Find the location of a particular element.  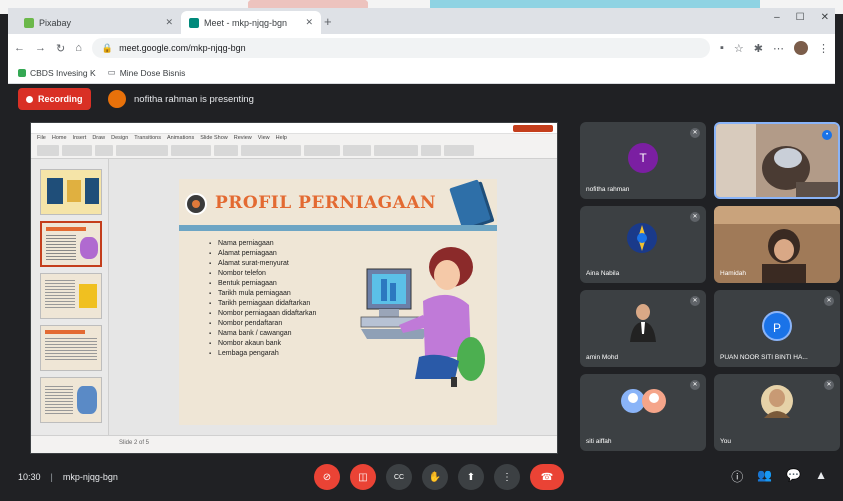

meeting-time: 10:30 is located at coordinates (29, 477).